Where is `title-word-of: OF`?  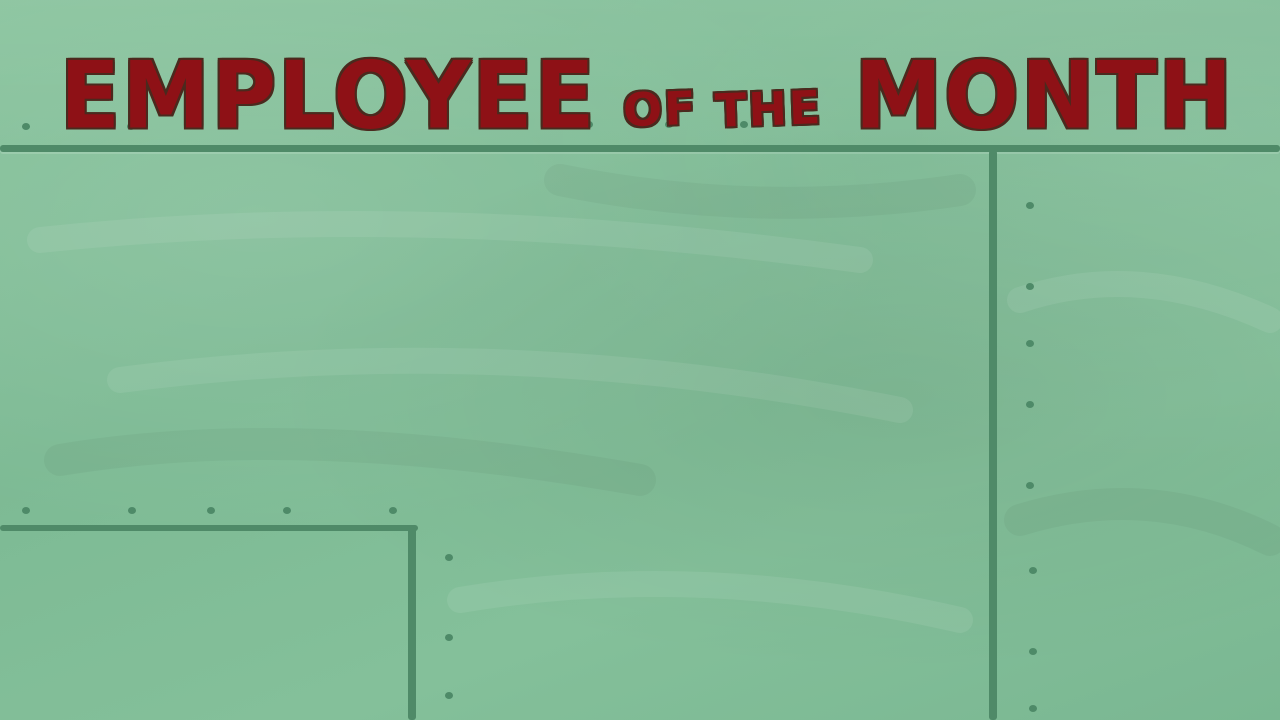
title-word-of: OF is located at coordinates (660, 109).